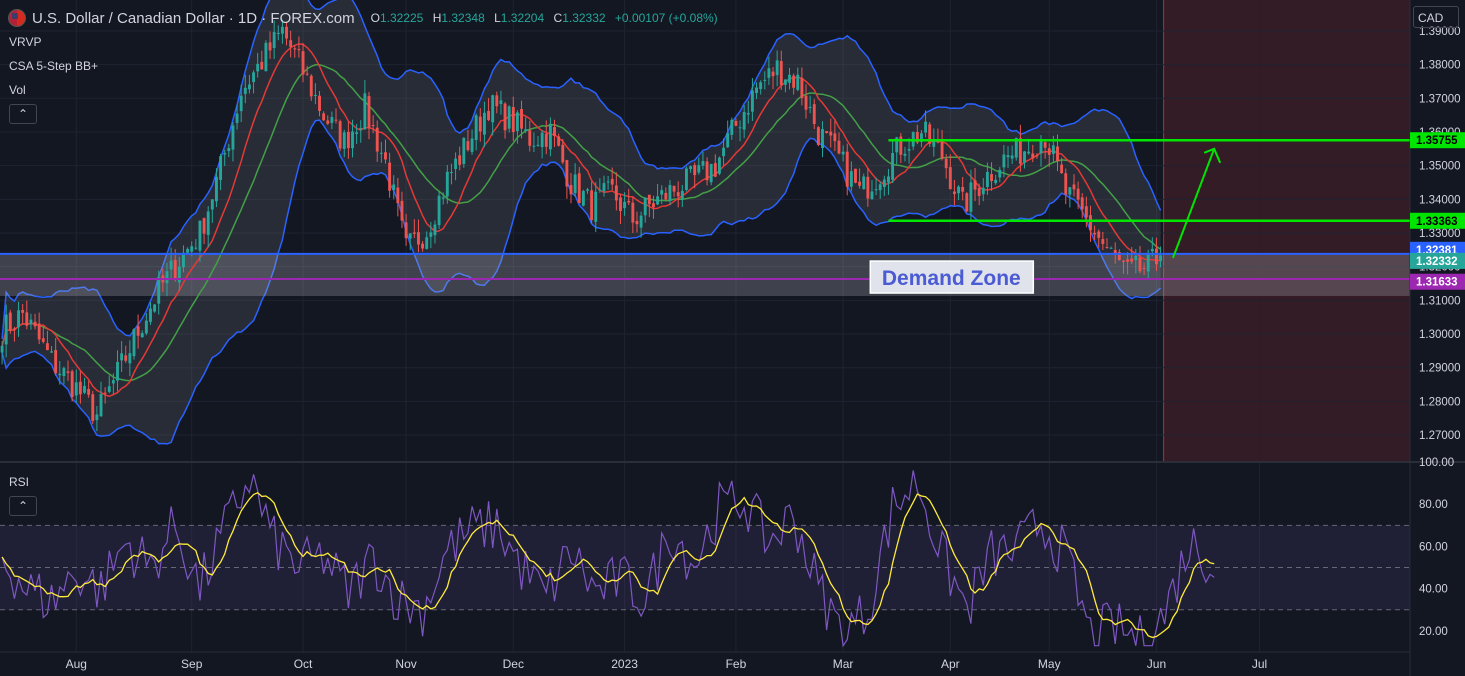 The width and height of the screenshot is (1465, 676). Describe the element at coordinates (1440, 66) in the screenshot. I see `price-tick-label: 1.38000` at that location.